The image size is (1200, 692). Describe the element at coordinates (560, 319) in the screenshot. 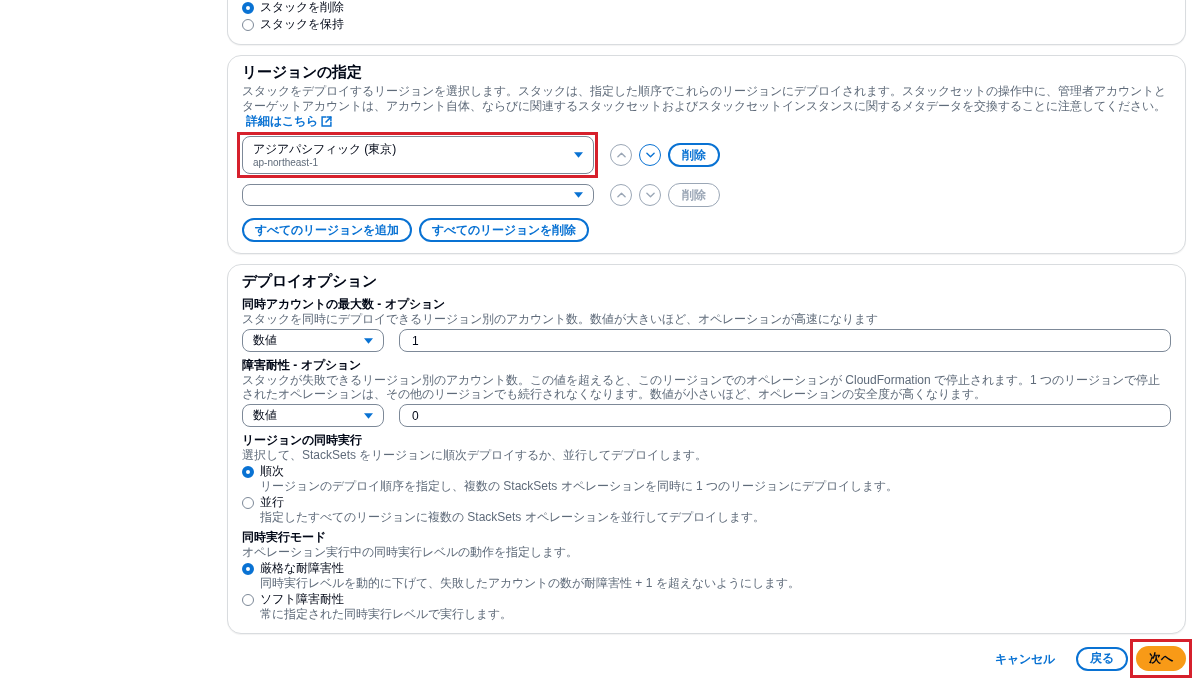

I see `field-description: スタックを同時にデプロイできるリージョン別のアカウント数。数値が大きいほど、オペレーションが高速になります` at that location.